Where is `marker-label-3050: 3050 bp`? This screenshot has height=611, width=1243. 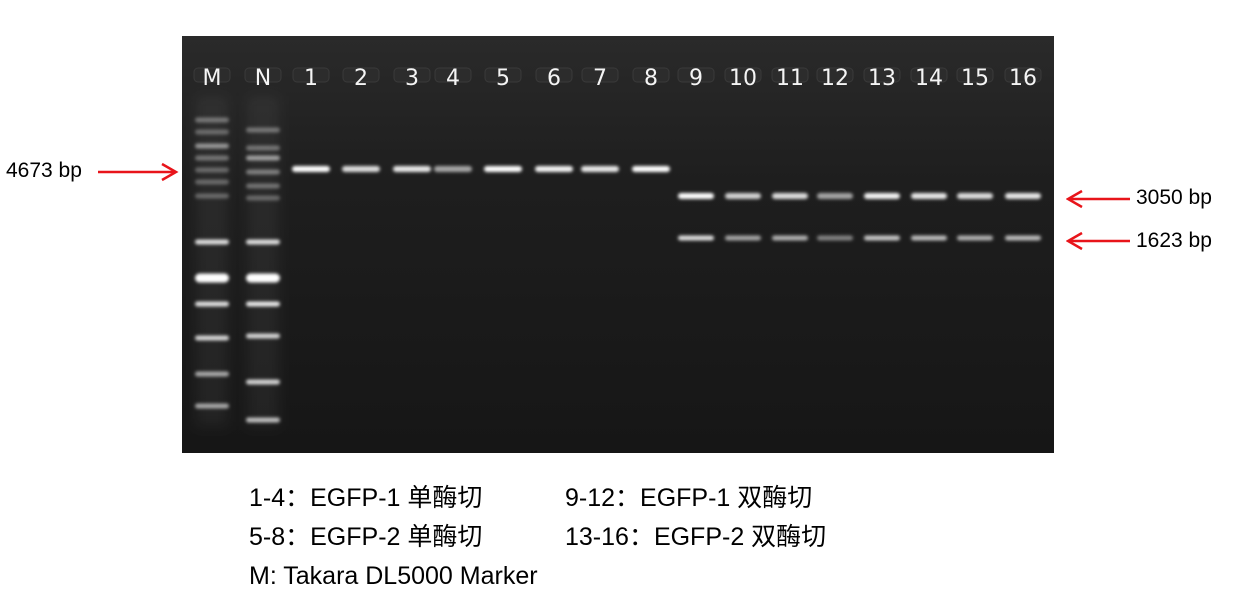 marker-label-3050: 3050 bp is located at coordinates (1174, 197).